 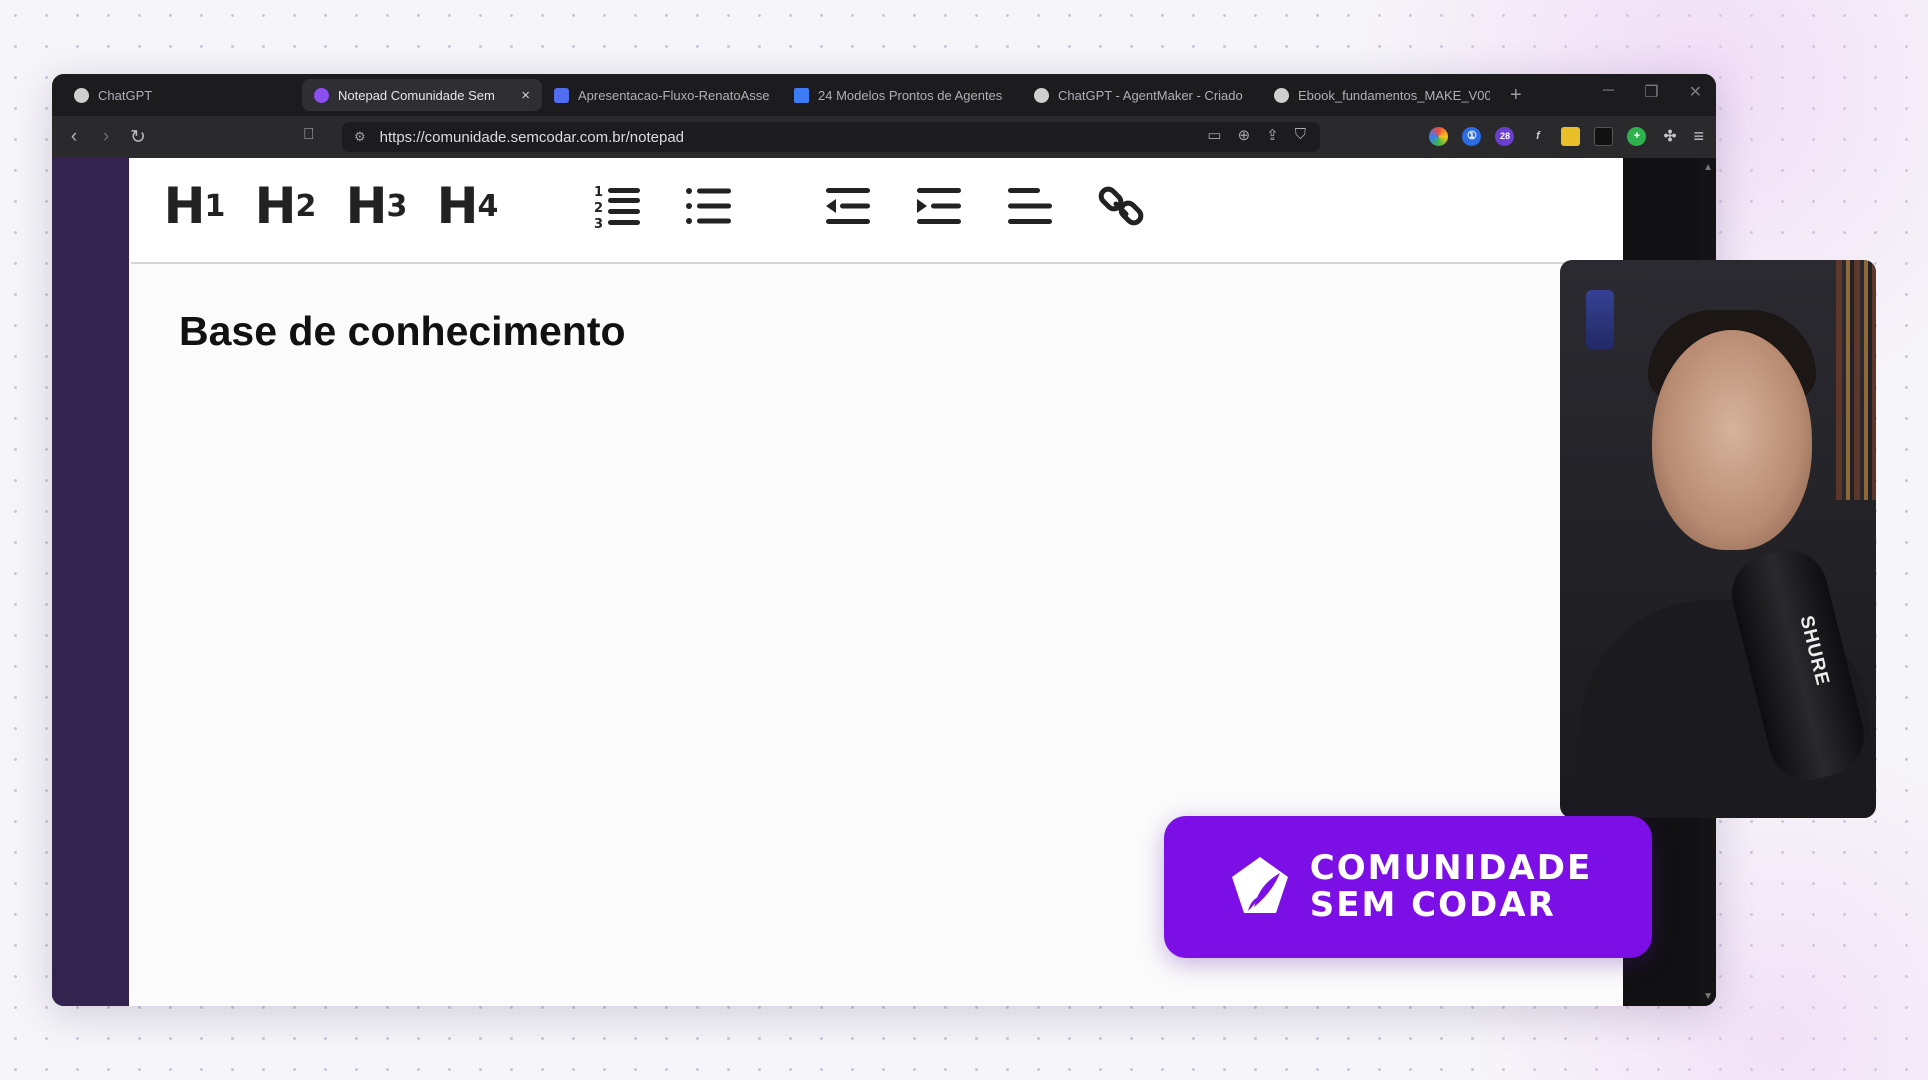 I want to click on heading-level: 1, so click(x=215, y=206).